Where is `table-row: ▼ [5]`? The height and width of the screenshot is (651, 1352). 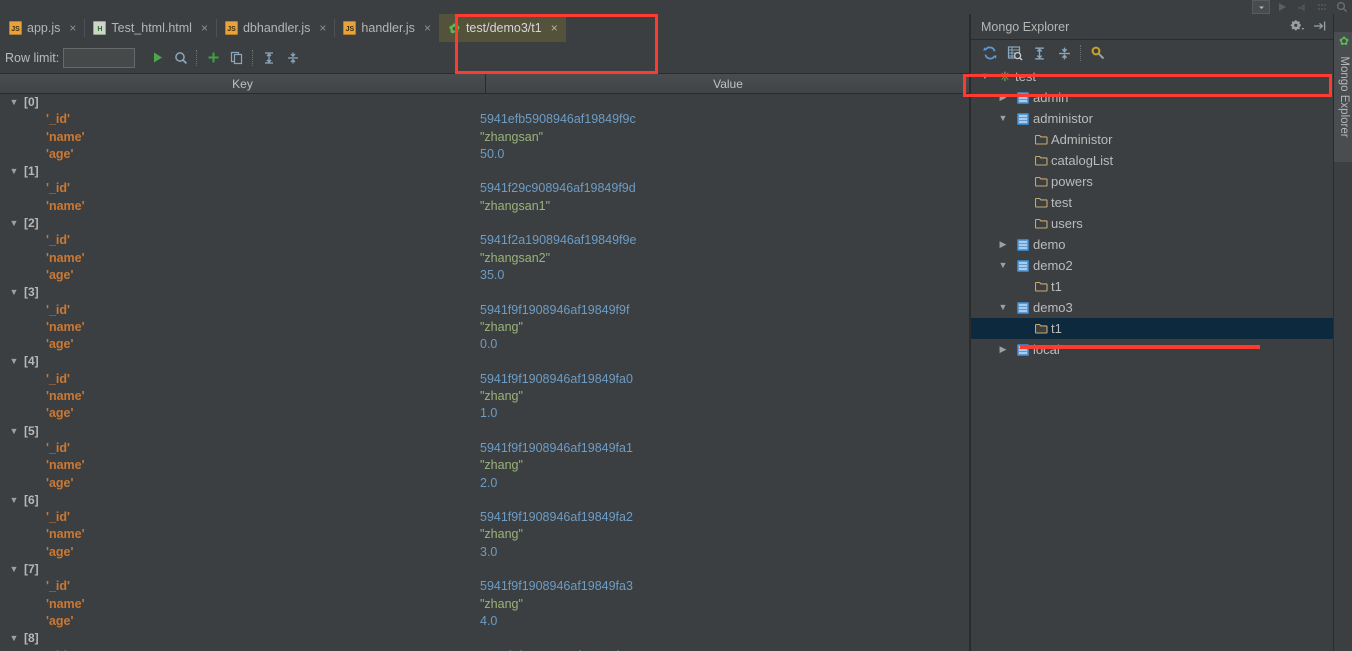 table-row: ▼ [5] is located at coordinates (485, 431).